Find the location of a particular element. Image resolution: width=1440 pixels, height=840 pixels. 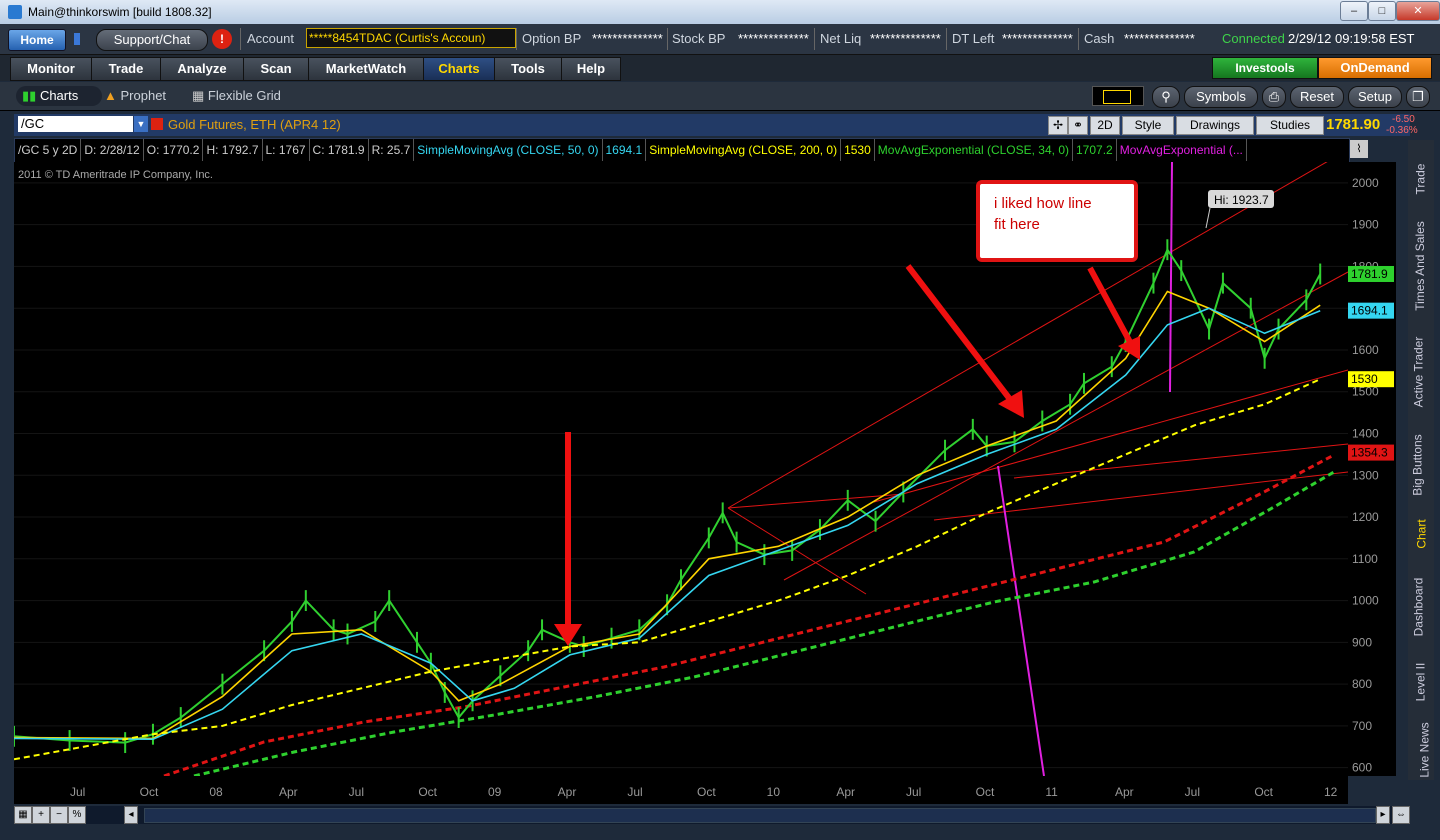

expand-icon: ⇔ is located at coordinates (1401, 815).